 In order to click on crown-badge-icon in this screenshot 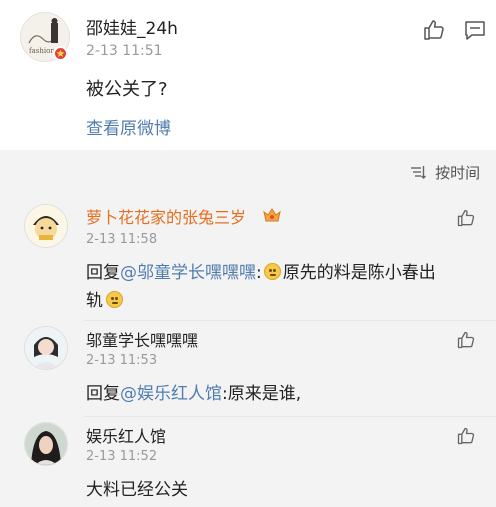, I will do `click(272, 214)`.